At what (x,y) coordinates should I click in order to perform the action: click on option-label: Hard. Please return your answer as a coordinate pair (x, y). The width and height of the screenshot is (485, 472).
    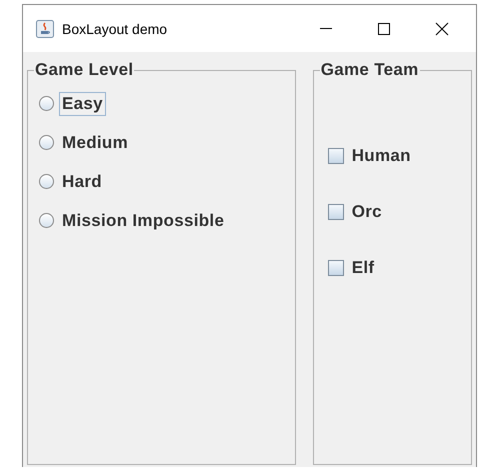
    Looking at the image, I should click on (82, 181).